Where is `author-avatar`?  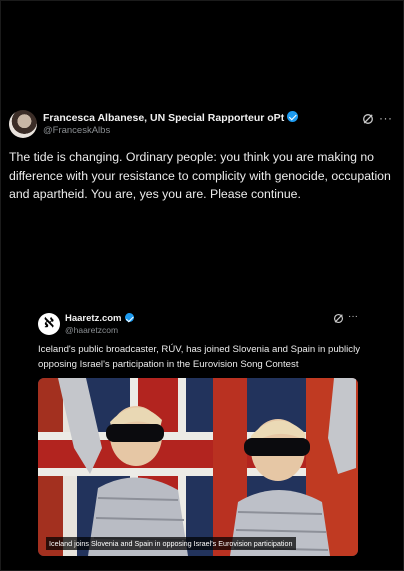 author-avatar is located at coordinates (23, 124).